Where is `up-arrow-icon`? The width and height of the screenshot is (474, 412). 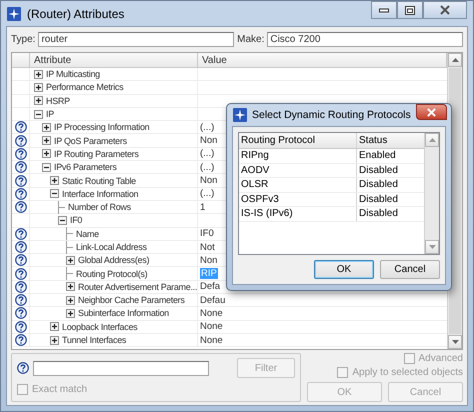
up-arrow-icon is located at coordinates (432, 140).